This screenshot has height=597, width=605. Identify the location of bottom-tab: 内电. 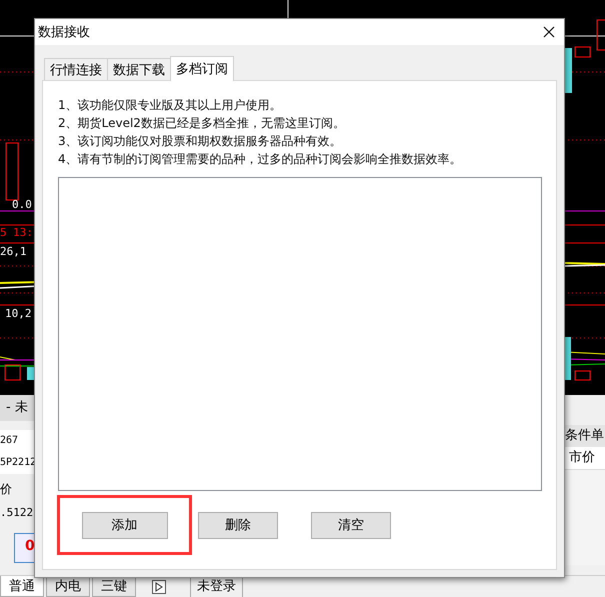
(68, 586).